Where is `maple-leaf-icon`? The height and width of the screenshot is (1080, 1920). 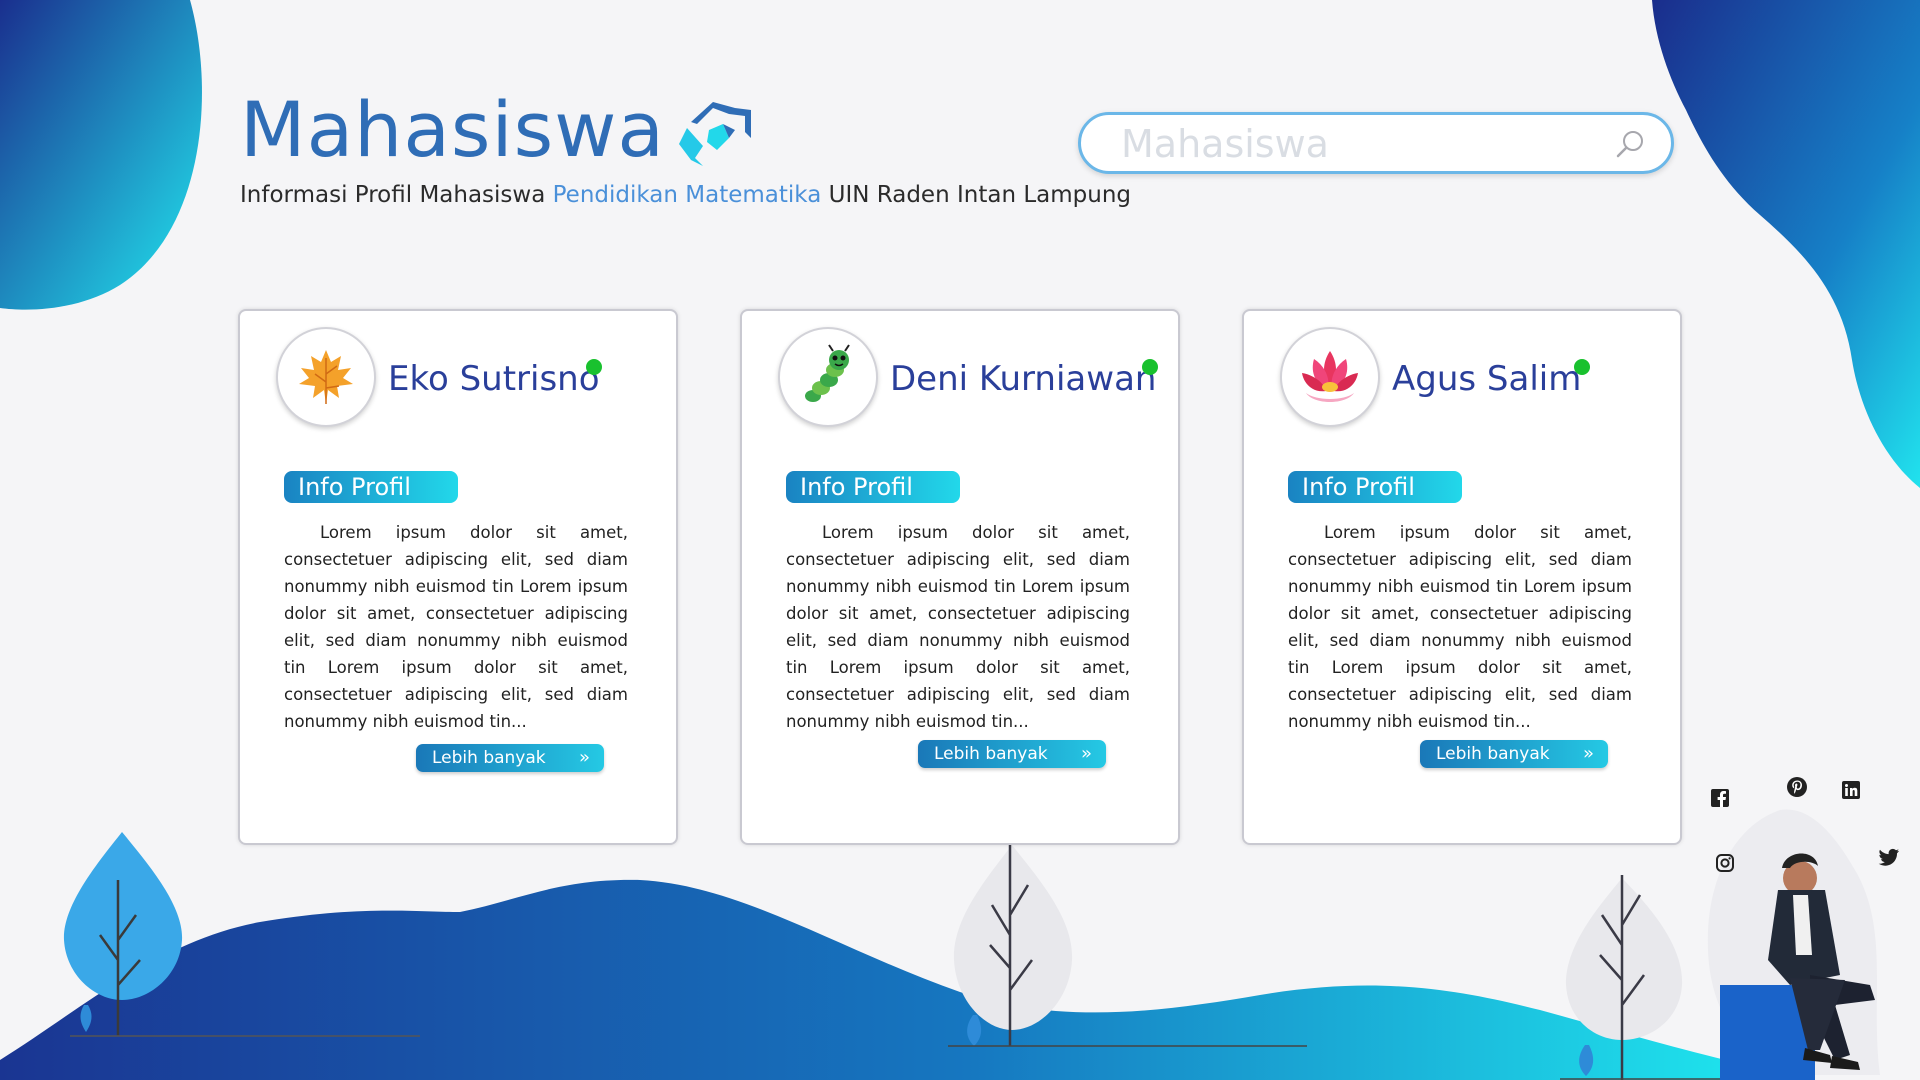 maple-leaf-icon is located at coordinates (326, 377).